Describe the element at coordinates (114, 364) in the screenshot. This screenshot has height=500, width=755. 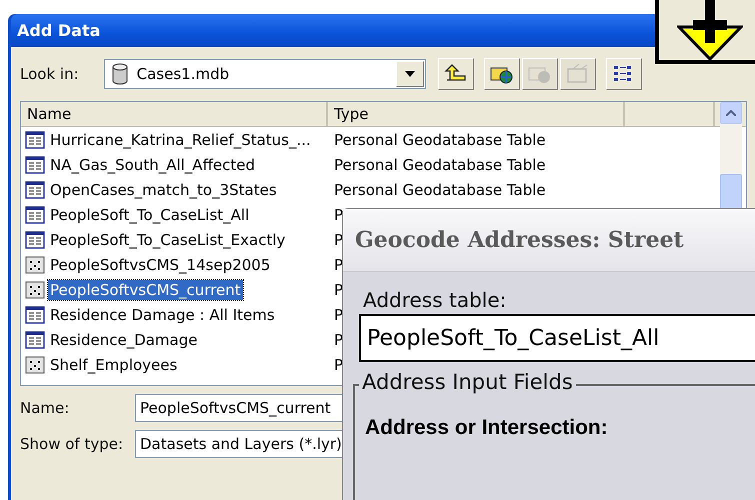
I see `file-item: Shelf_Employees` at that location.